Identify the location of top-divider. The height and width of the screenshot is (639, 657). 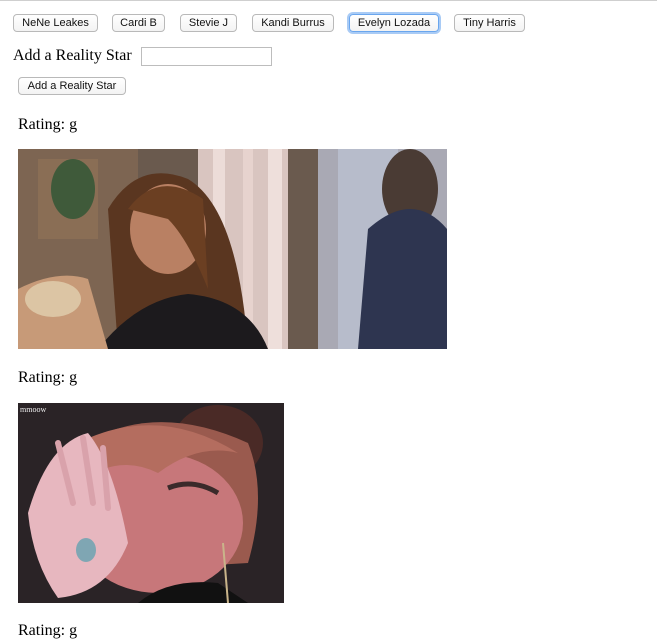
(328, 0).